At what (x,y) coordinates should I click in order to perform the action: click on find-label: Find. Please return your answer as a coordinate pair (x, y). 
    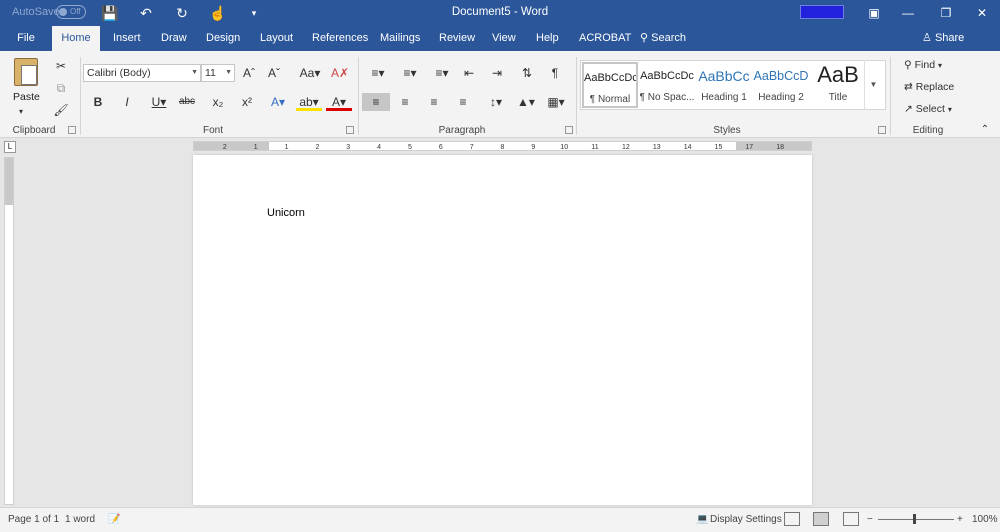
    Looking at the image, I should click on (925, 65).